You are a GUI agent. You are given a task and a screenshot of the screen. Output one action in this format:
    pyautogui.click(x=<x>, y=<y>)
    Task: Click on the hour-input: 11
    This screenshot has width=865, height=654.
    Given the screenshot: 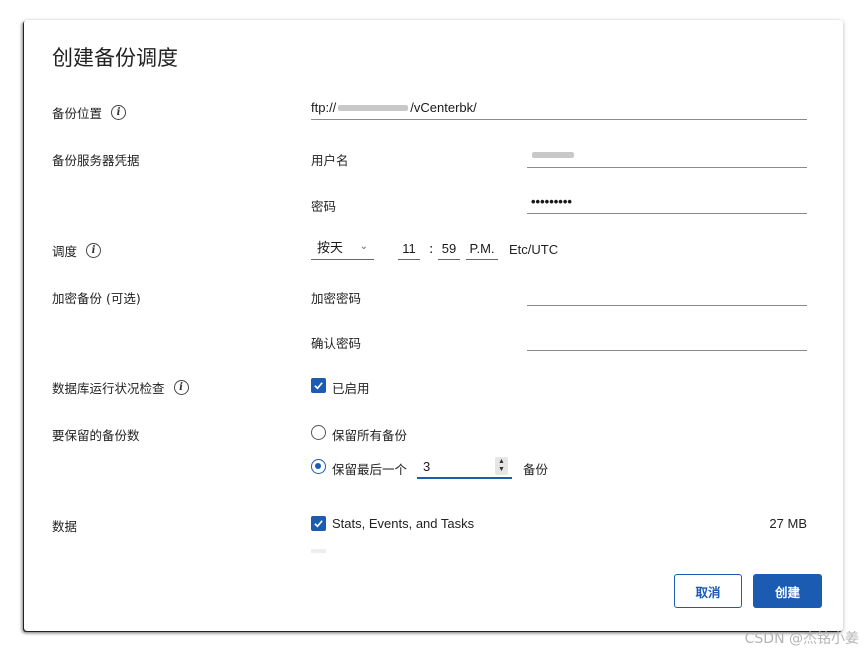 What is the action you would take?
    pyautogui.click(x=409, y=249)
    